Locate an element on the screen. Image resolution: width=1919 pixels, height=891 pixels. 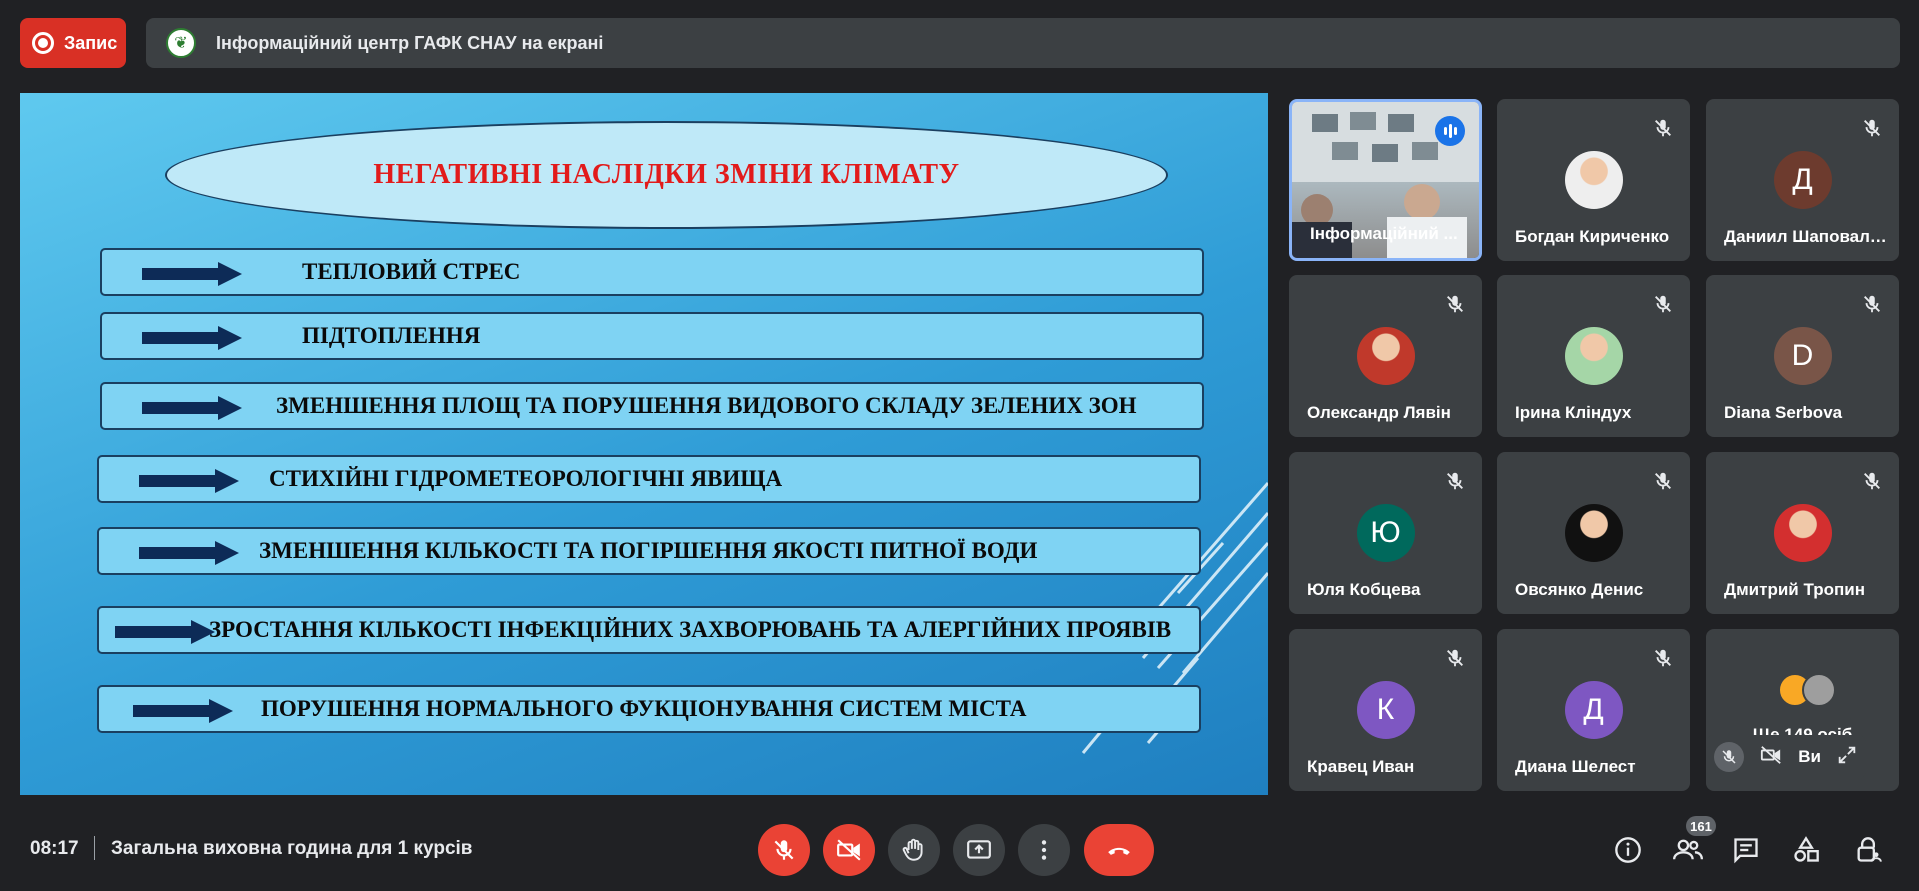
end-call-icon is located at coordinates (1119, 851).